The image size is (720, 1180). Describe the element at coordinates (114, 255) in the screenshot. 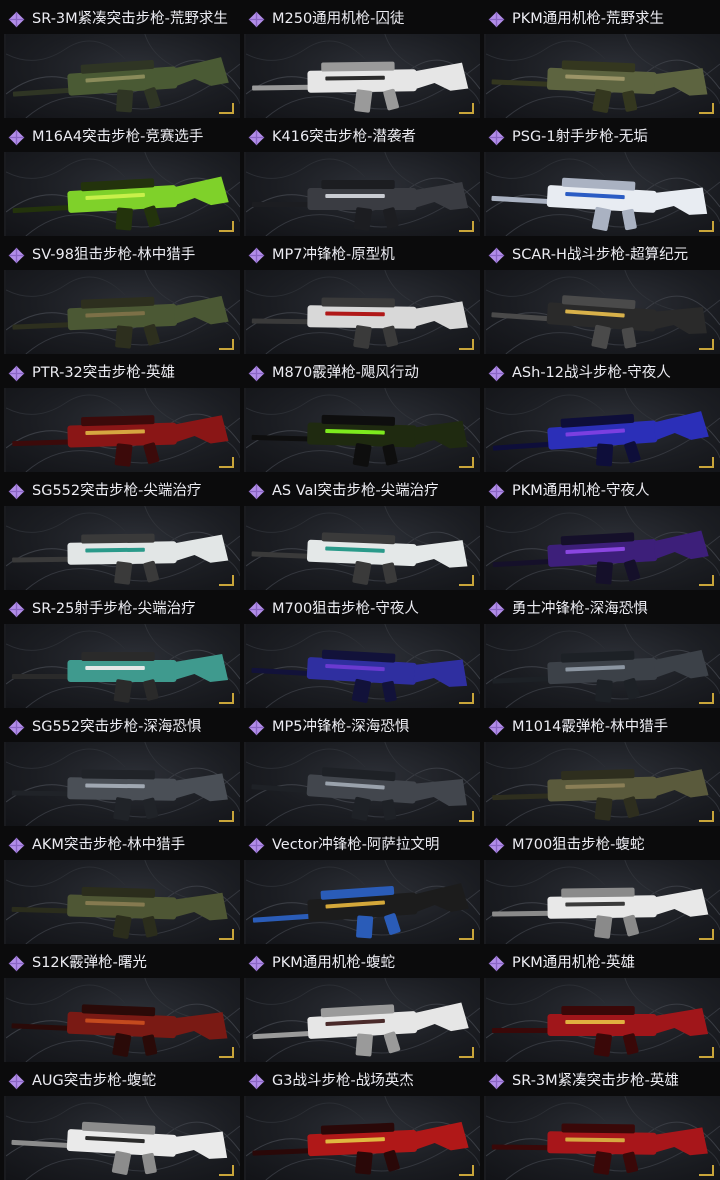

I see `weapon-skin-name: SV-98狙击步枪-林中猎手` at that location.